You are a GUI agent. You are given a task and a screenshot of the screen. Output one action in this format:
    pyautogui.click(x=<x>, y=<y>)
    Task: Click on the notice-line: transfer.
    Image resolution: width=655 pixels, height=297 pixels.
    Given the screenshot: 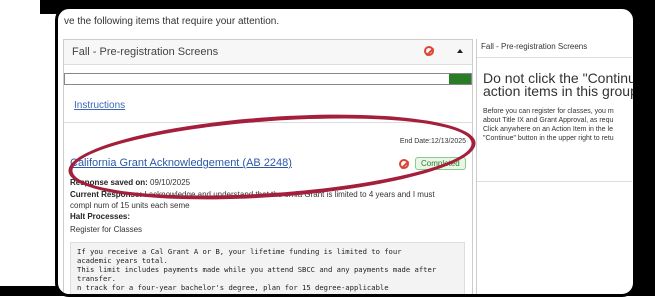 What is the action you would take?
    pyautogui.click(x=96, y=278)
    